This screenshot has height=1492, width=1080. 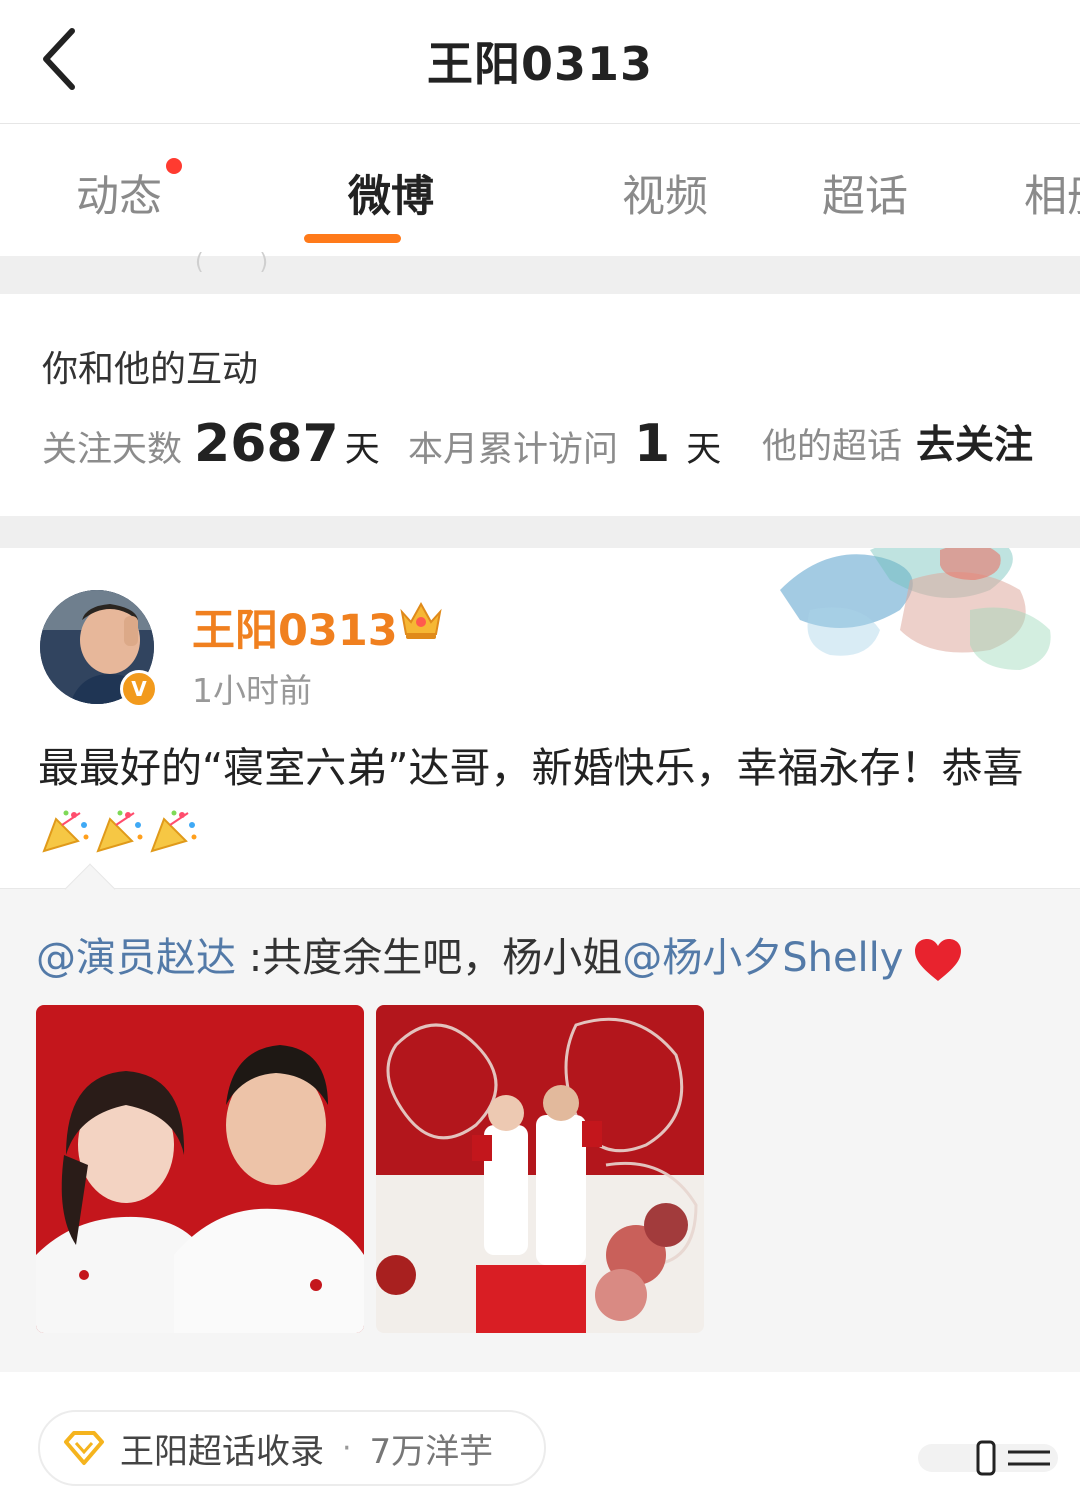 I want to click on diamond-icon, so click(x=84, y=1448).